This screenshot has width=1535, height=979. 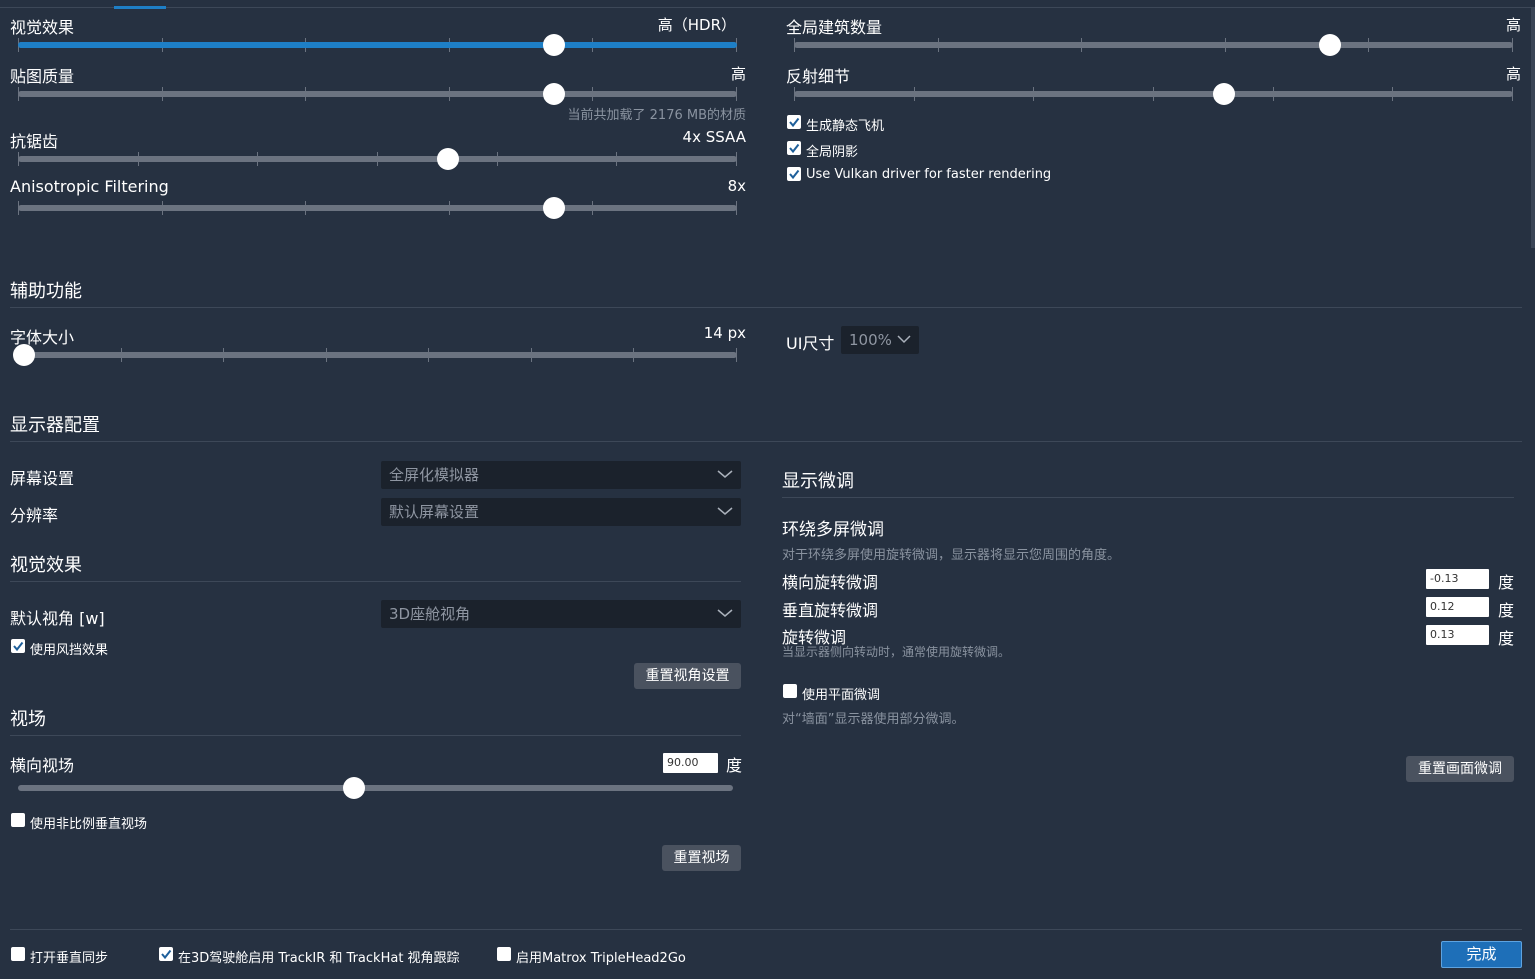 What do you see at coordinates (34, 515) in the screenshot?
I see `resolution-label: 分辨率` at bounding box center [34, 515].